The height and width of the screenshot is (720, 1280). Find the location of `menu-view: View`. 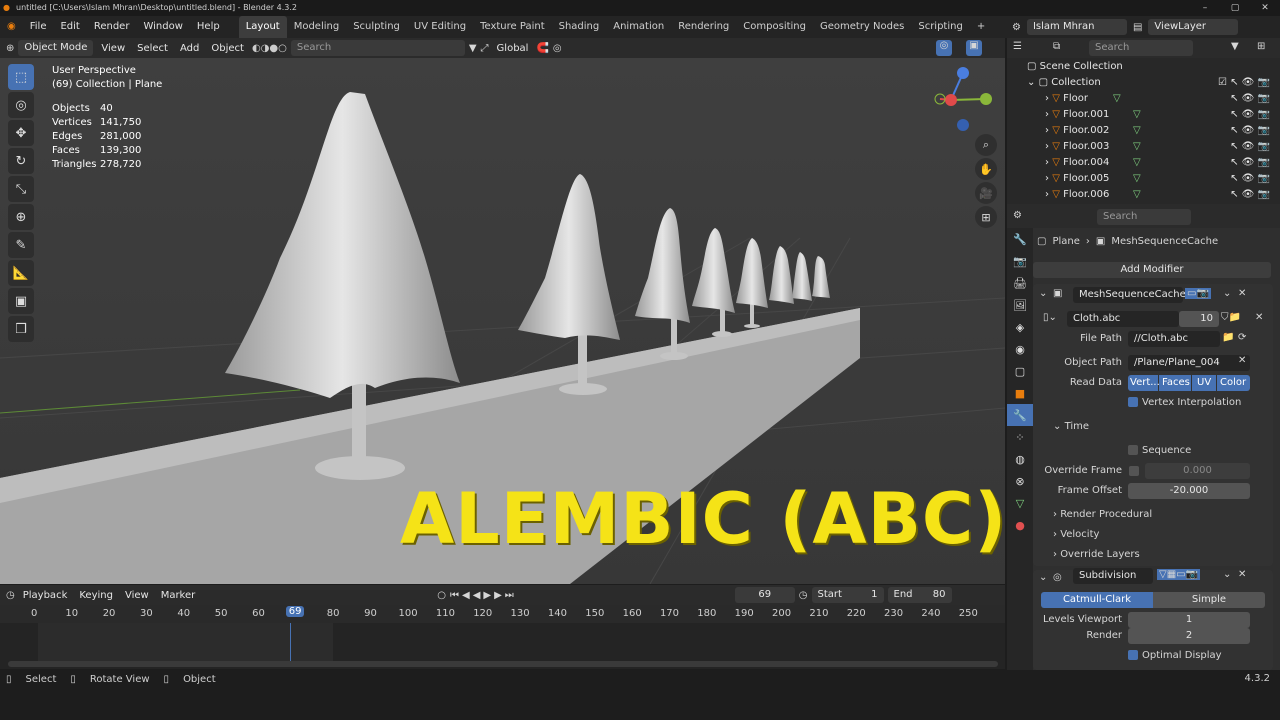

menu-view: View is located at coordinates (137, 595).